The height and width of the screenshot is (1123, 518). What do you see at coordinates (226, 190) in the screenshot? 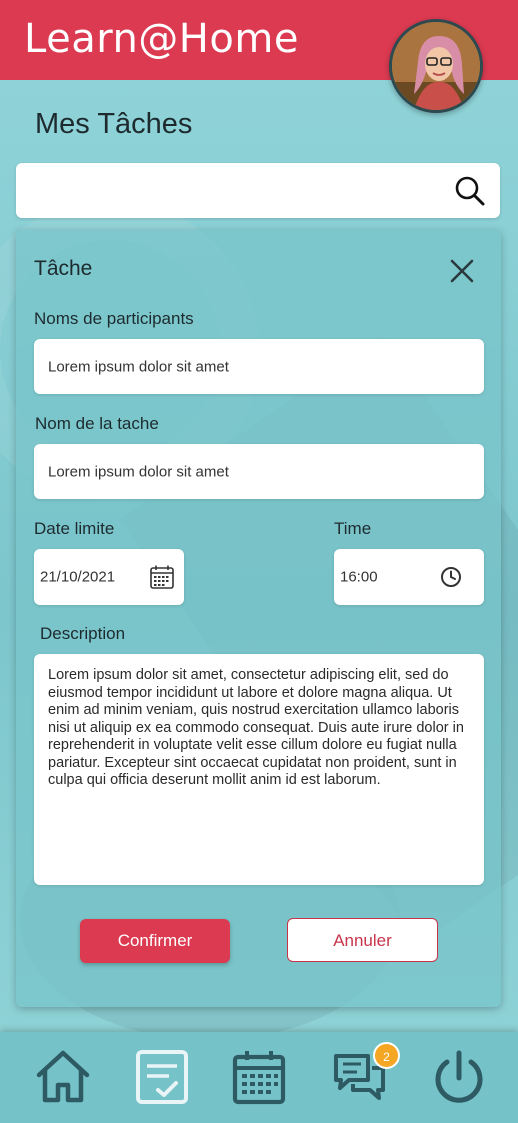
I see `search-input` at bounding box center [226, 190].